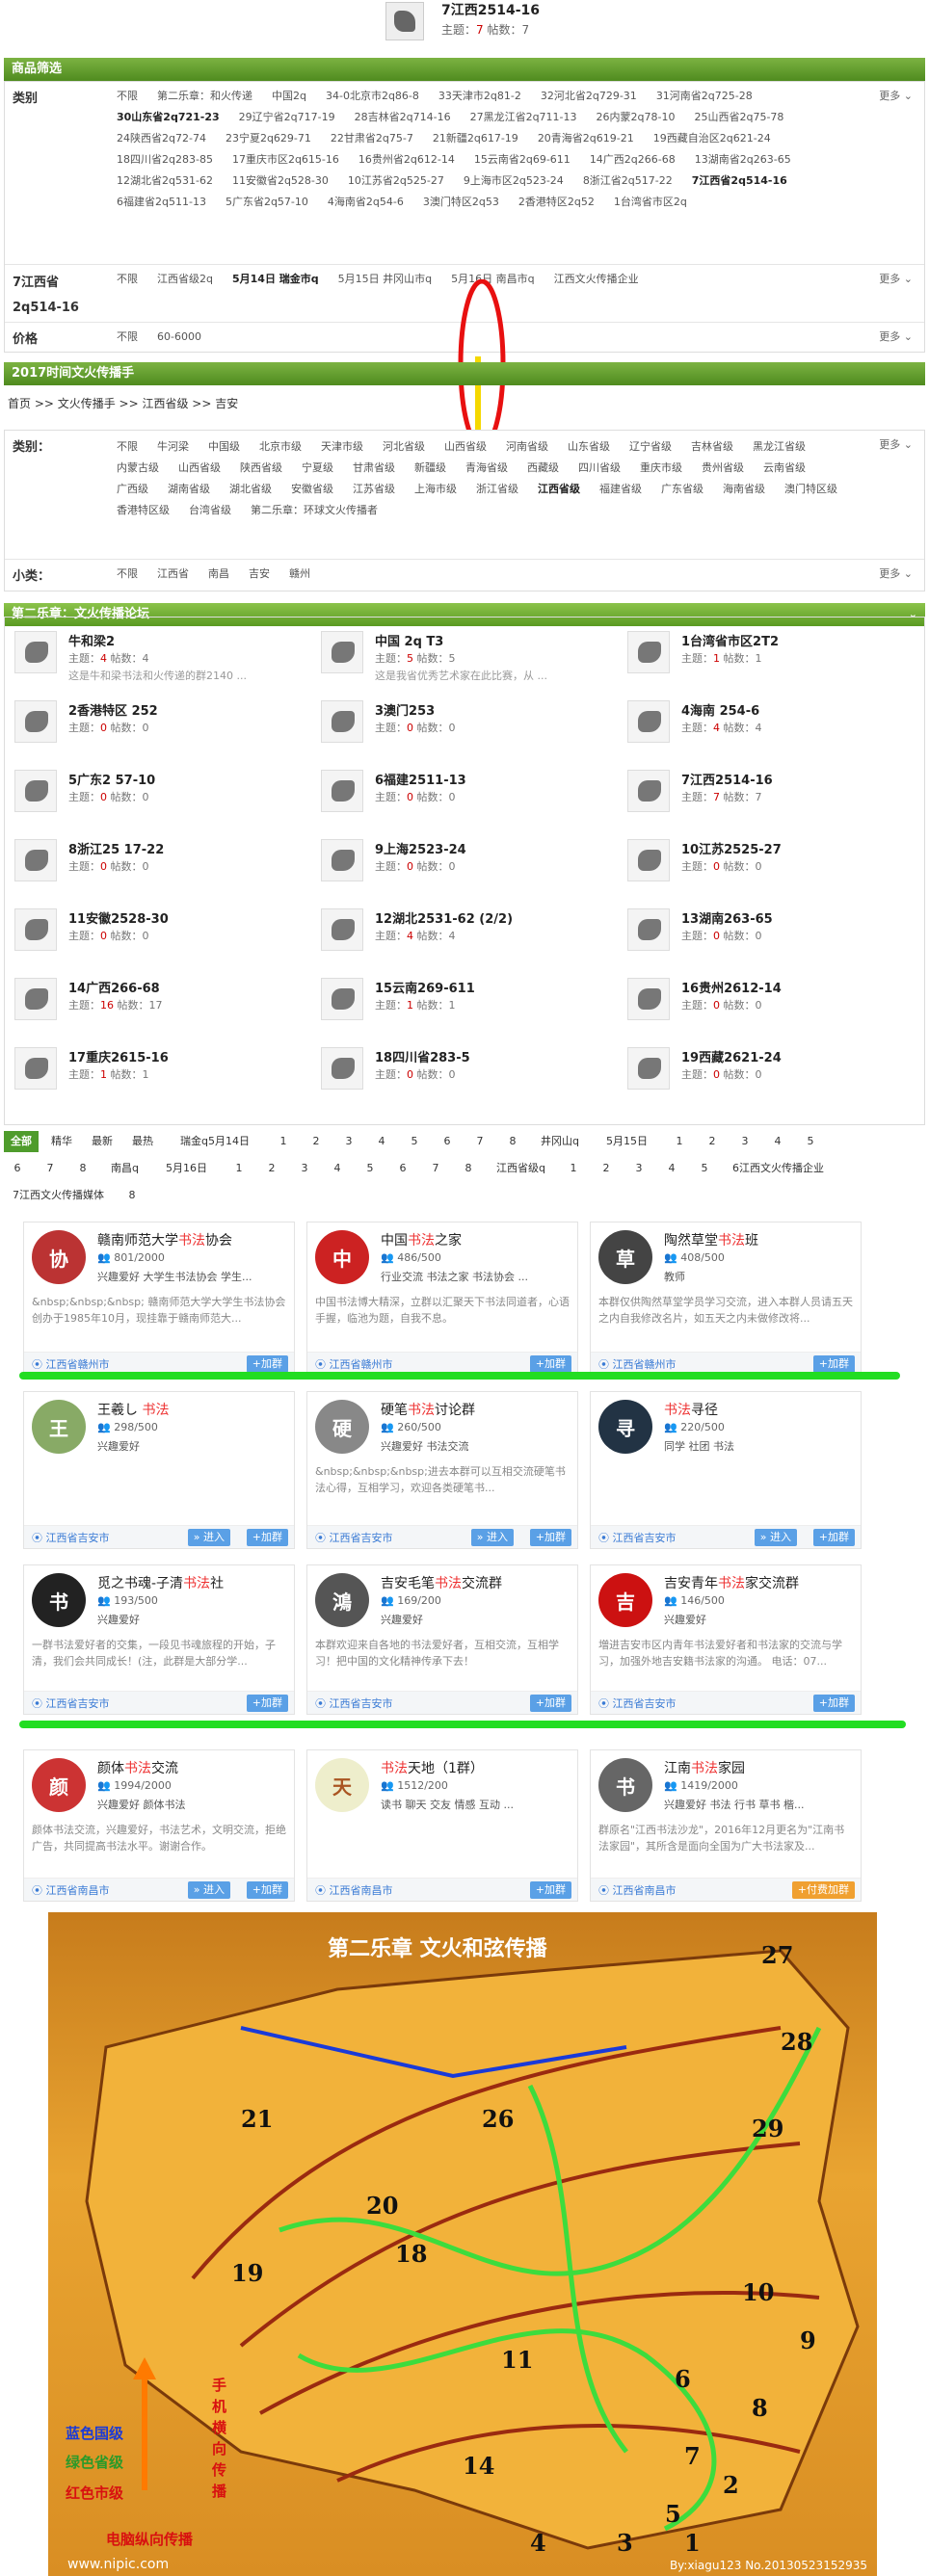  What do you see at coordinates (420, 779) in the screenshot?
I see `forum-item-title: 6福建2511-13` at bounding box center [420, 779].